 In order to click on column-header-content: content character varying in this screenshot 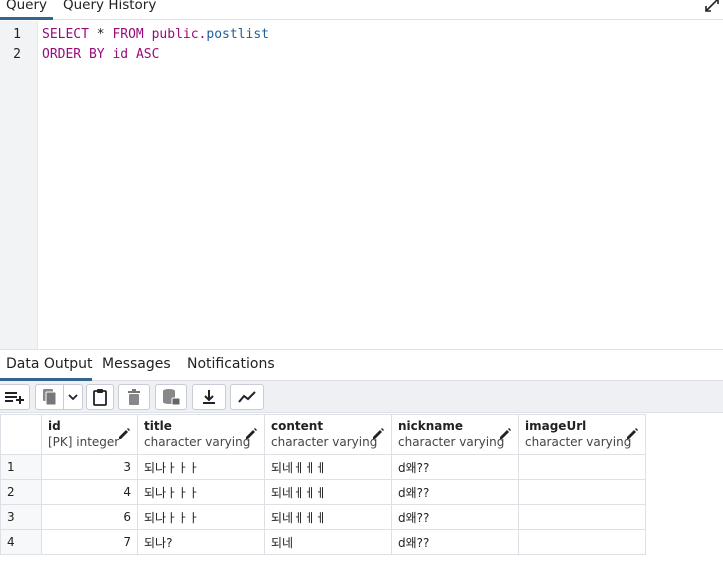, I will do `click(328, 434)`.